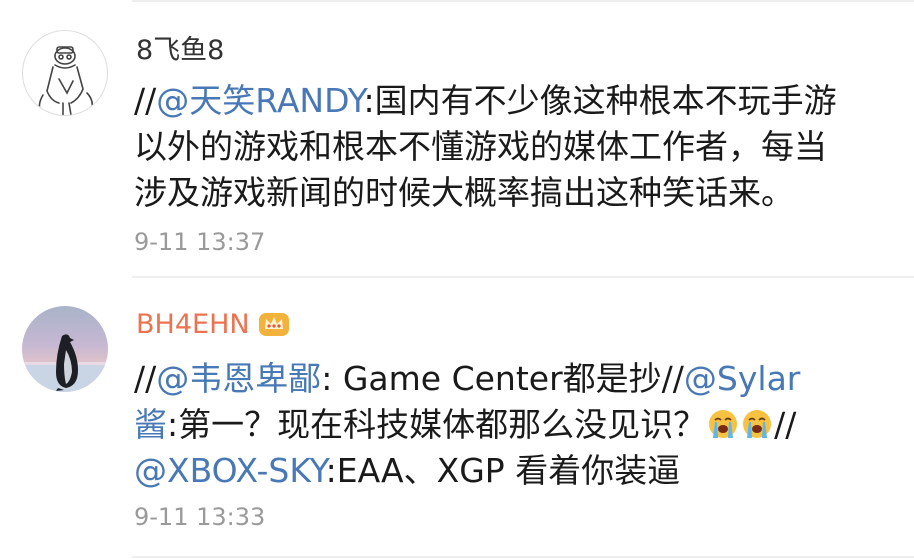 The width and height of the screenshot is (914, 559). Describe the element at coordinates (742, 378) in the screenshot. I see `mention-link: @Sylar` at that location.